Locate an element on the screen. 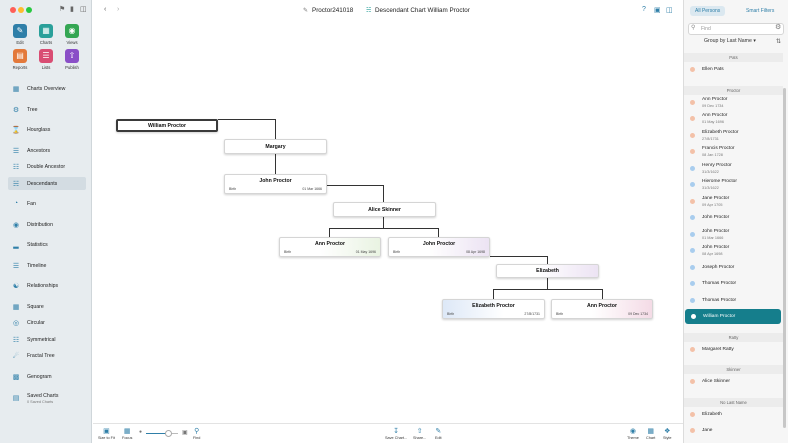 The height and width of the screenshot is (443, 788). person-name: John Proctor is located at coordinates (716, 247).